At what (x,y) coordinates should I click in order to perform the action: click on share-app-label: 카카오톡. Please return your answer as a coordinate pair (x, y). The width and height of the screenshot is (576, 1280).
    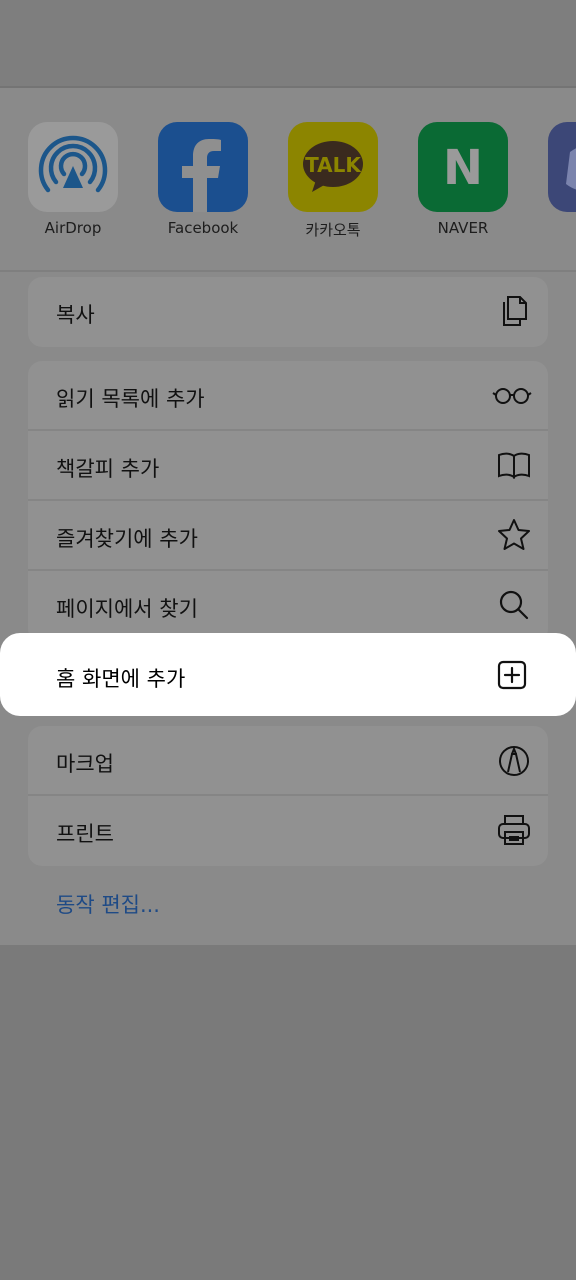
    Looking at the image, I should click on (333, 230).